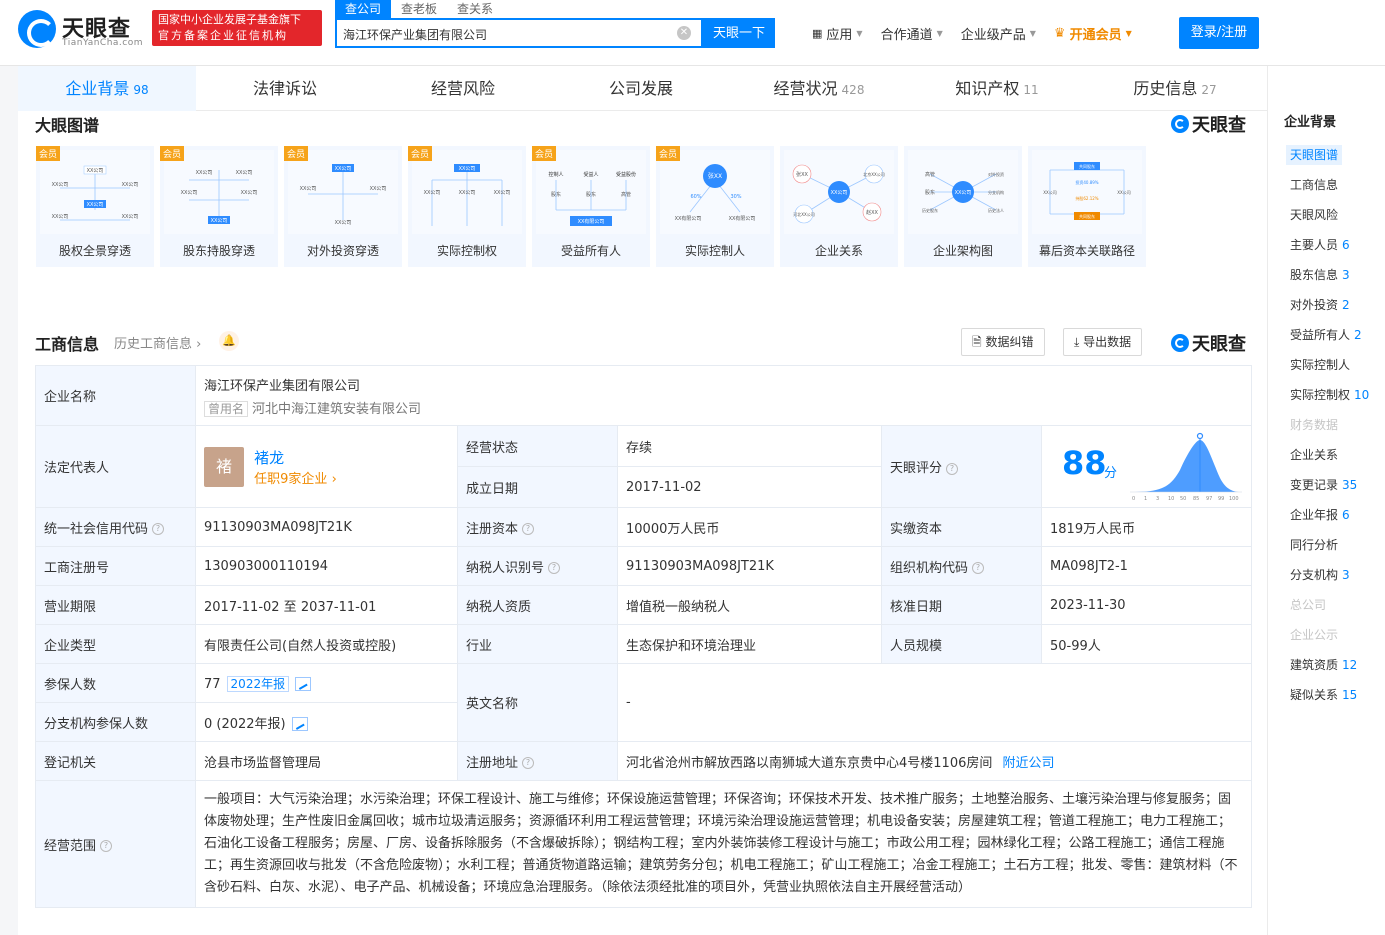  What do you see at coordinates (237, 28) in the screenshot?
I see `promo-banner: 国家中小企业发展子基金旗下 官方备案企业征信机构` at bounding box center [237, 28].